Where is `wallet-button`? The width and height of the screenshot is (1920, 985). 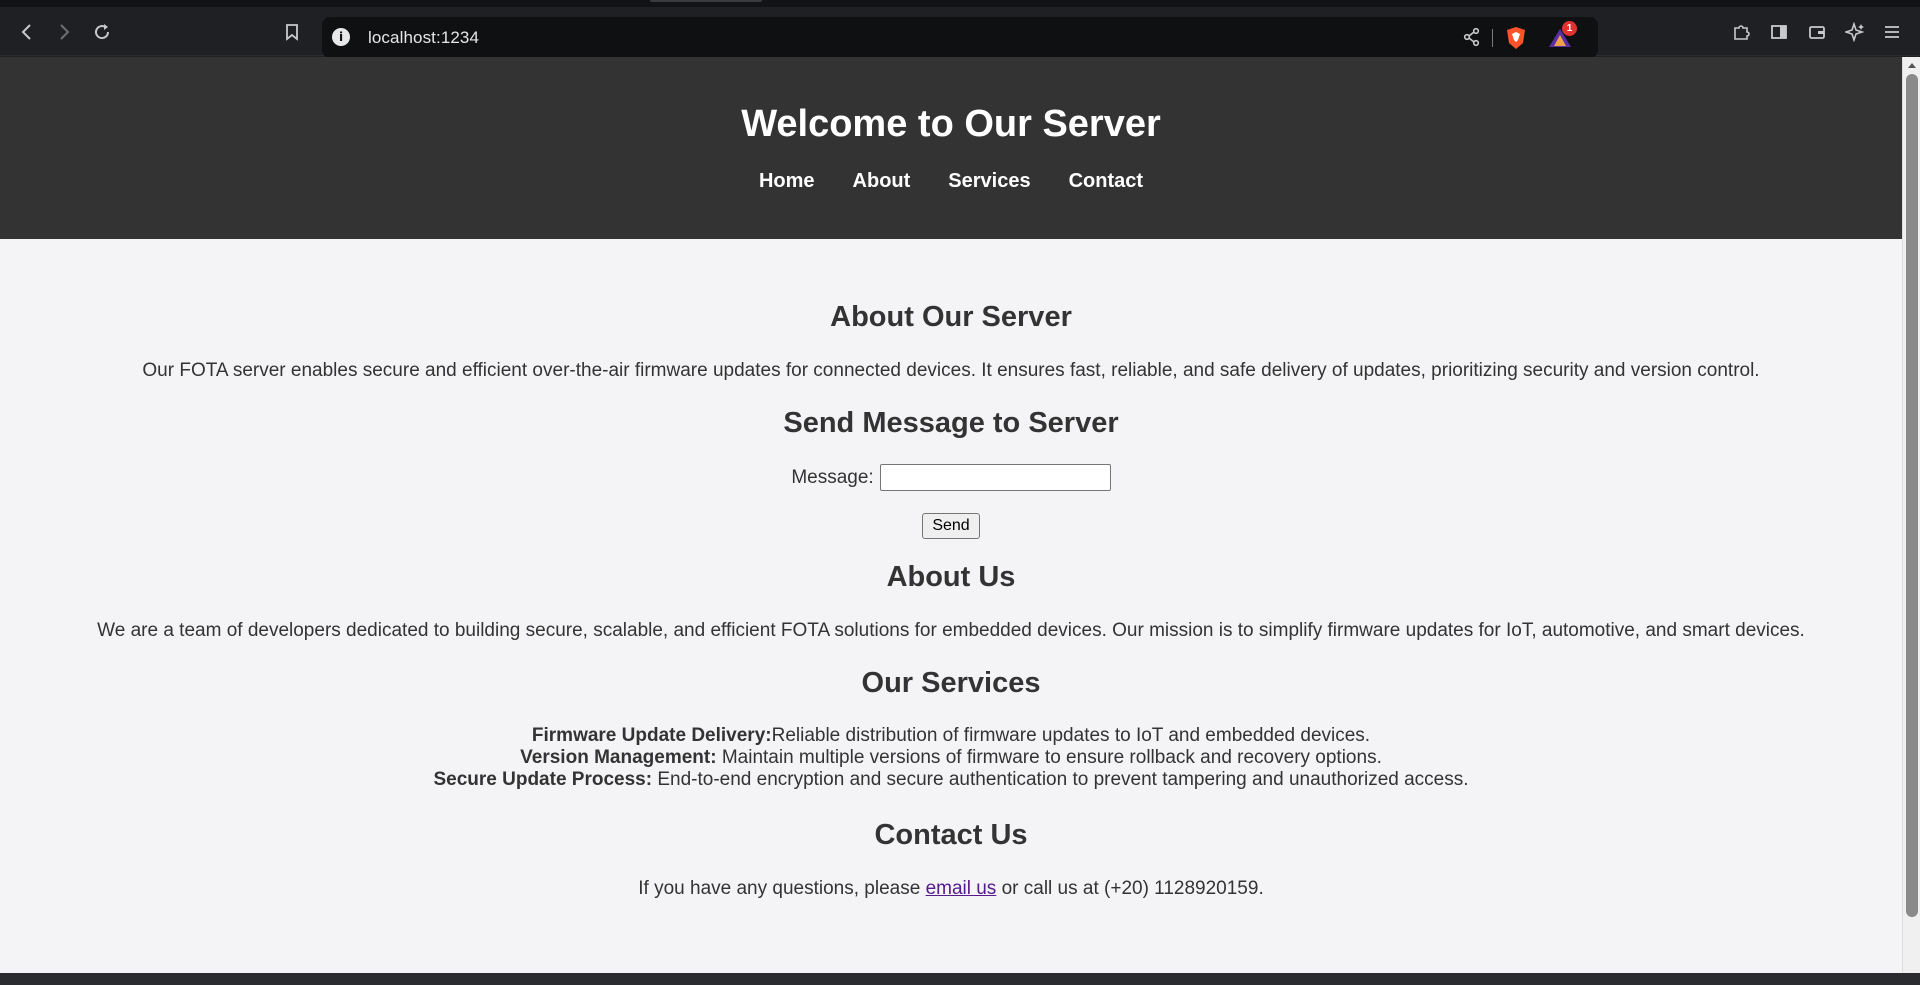
wallet-button is located at coordinates (1817, 32).